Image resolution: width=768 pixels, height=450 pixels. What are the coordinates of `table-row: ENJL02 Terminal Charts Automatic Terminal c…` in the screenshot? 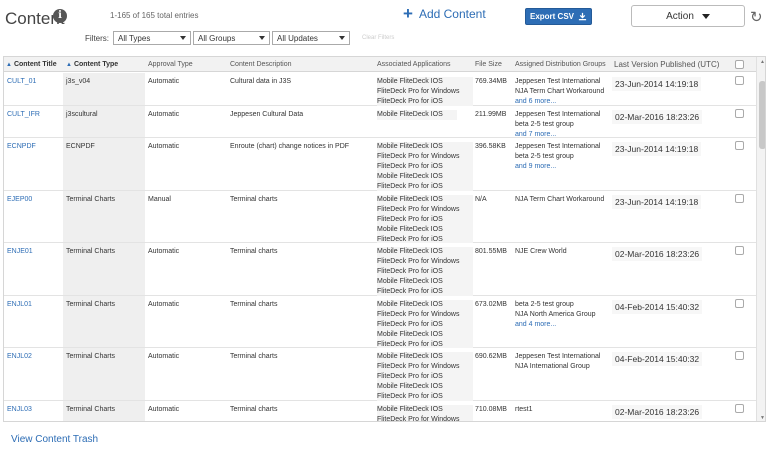 It's located at (380, 375).